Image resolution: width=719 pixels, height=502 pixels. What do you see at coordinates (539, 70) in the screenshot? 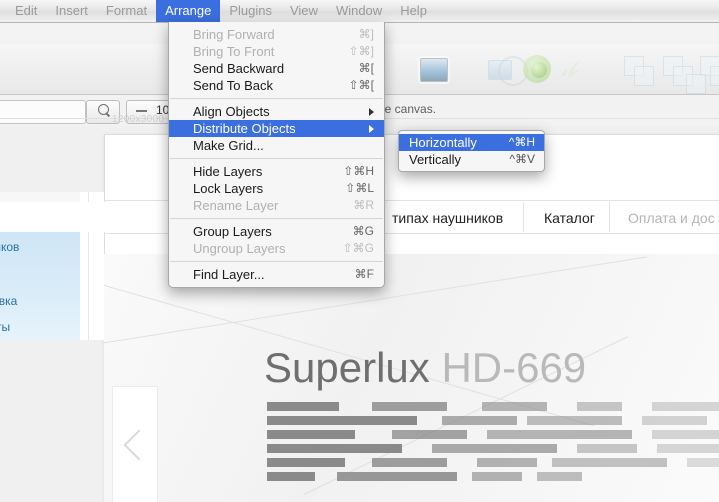
I see `green-blob-small-icon` at bounding box center [539, 70].